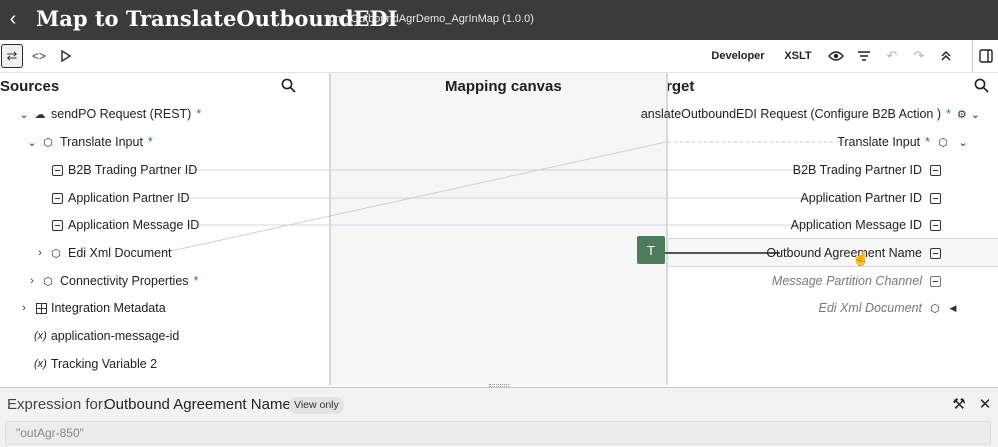  I want to click on collapse-icon, so click(946, 56).